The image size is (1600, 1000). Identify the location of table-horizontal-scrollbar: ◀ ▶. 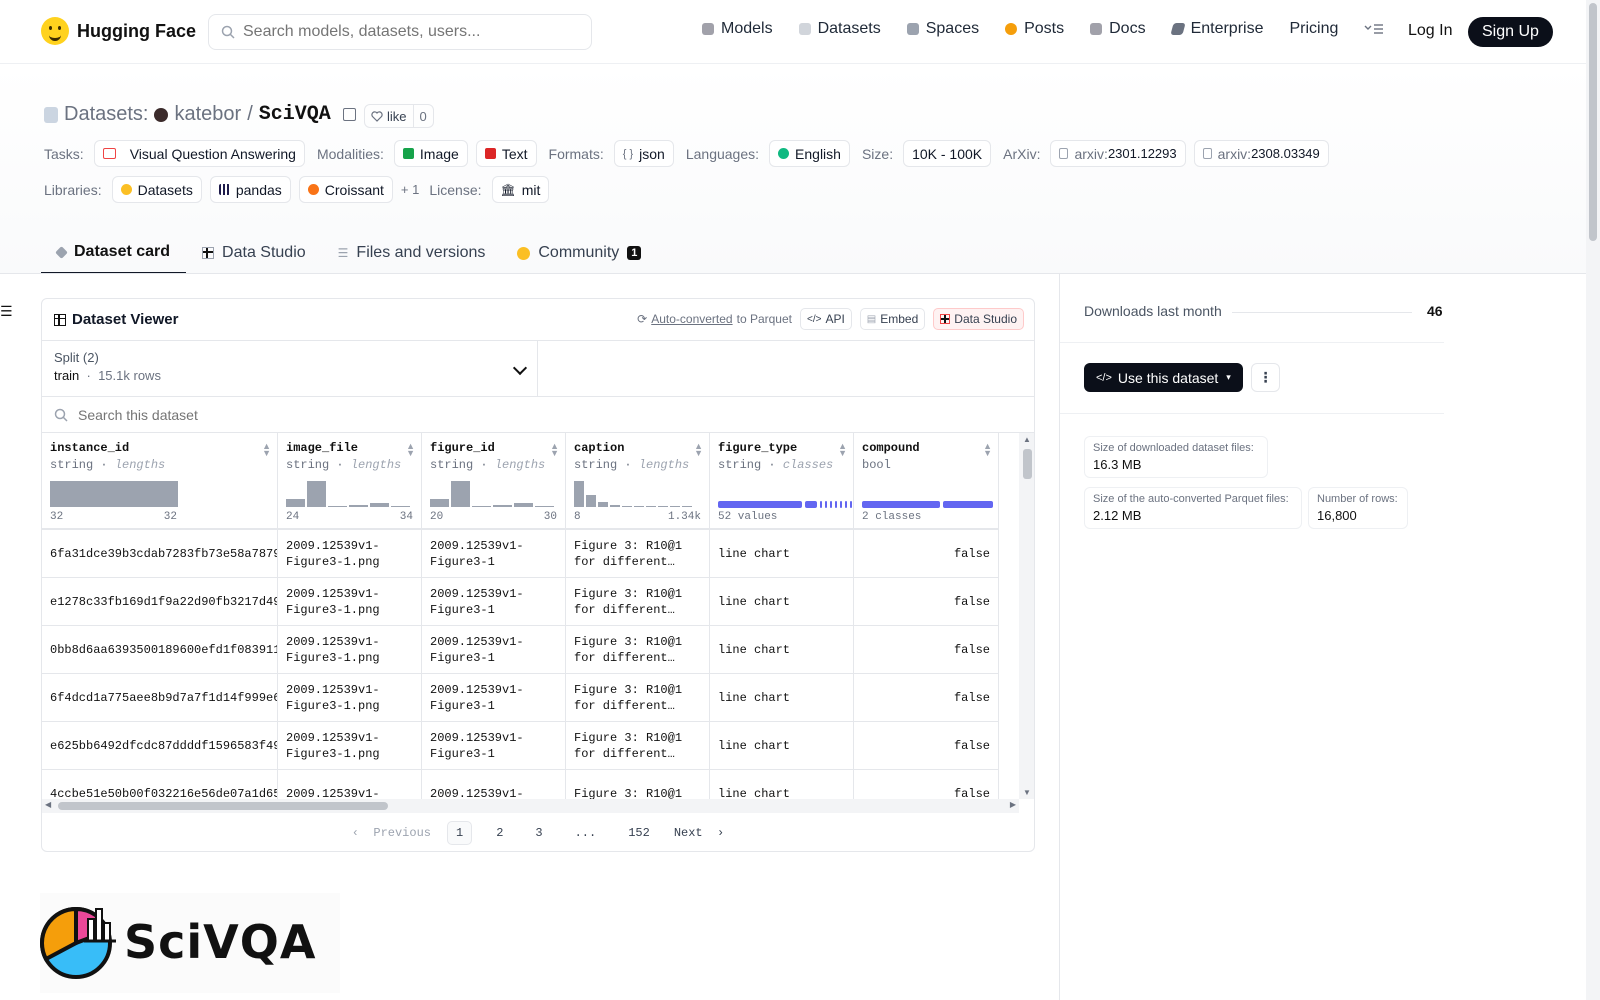
(530, 806).